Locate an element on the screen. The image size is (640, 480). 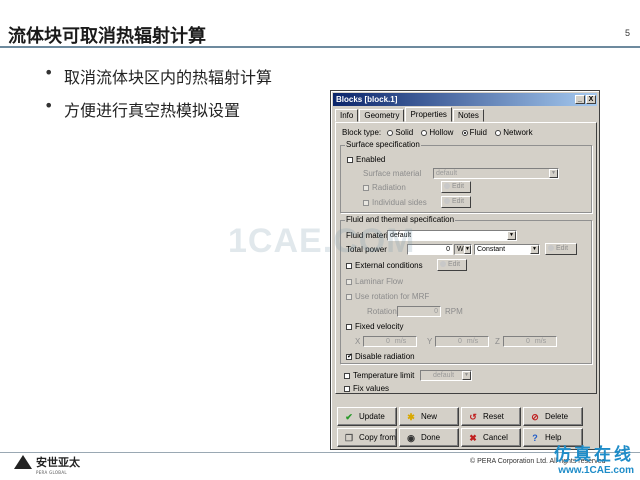
power-unit-select: W ▼ is located at coordinates (463, 249).